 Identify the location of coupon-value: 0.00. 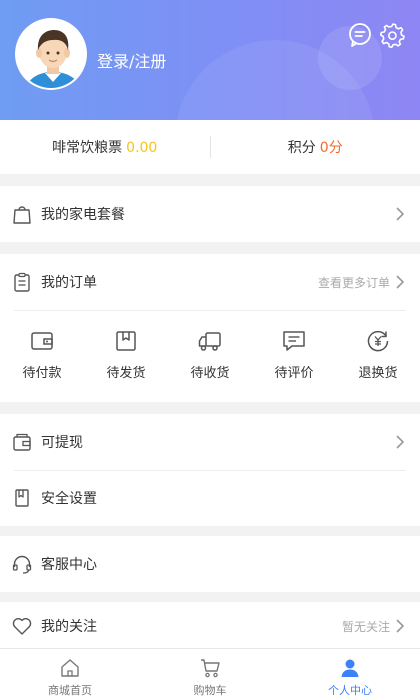
(142, 148).